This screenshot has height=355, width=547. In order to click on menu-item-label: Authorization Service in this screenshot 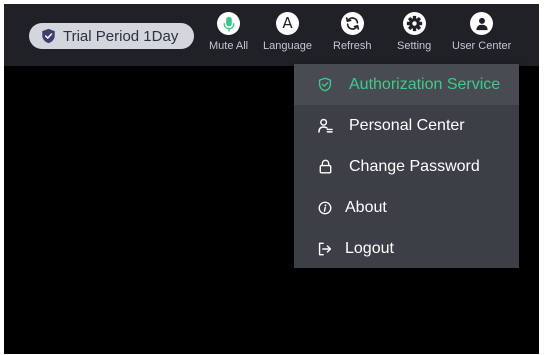, I will do `click(425, 84)`.